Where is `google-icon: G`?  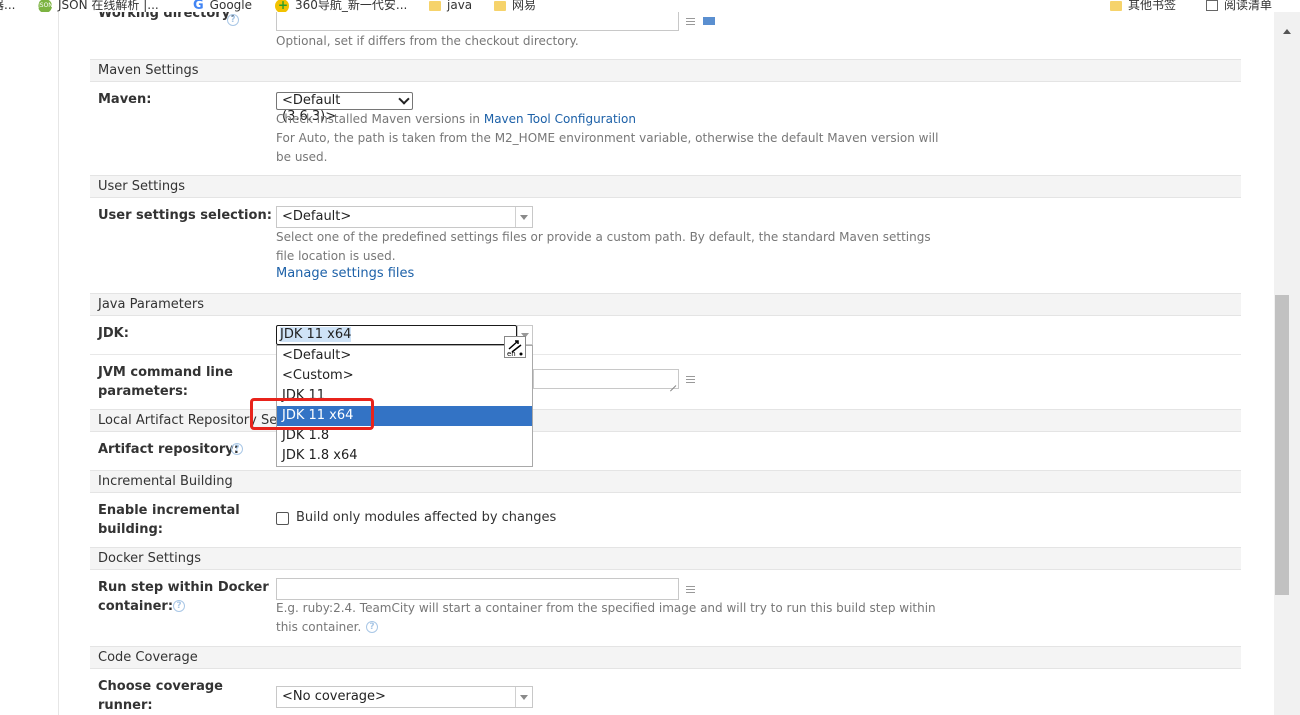
google-icon: G is located at coordinates (198, 6).